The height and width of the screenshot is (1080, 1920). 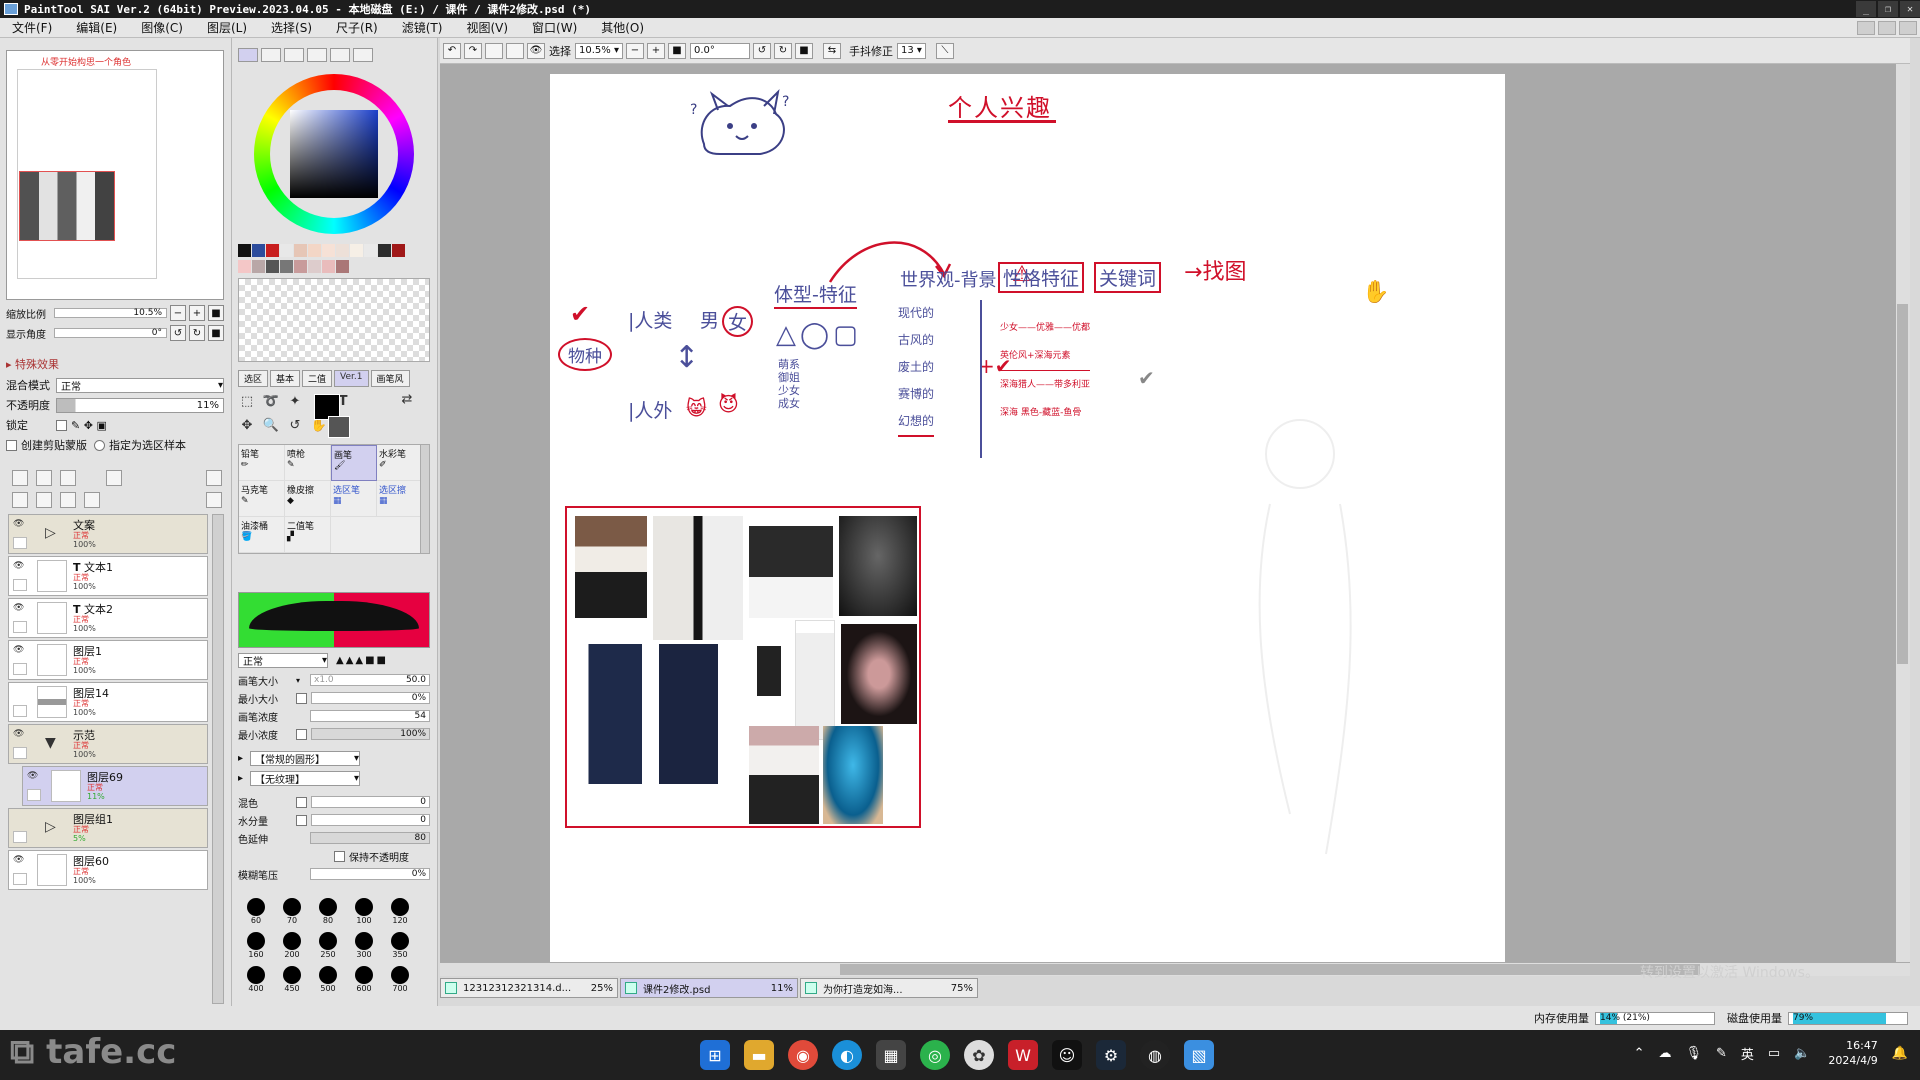 I want to click on store-icon: ▦, so click(x=891, y=1055).